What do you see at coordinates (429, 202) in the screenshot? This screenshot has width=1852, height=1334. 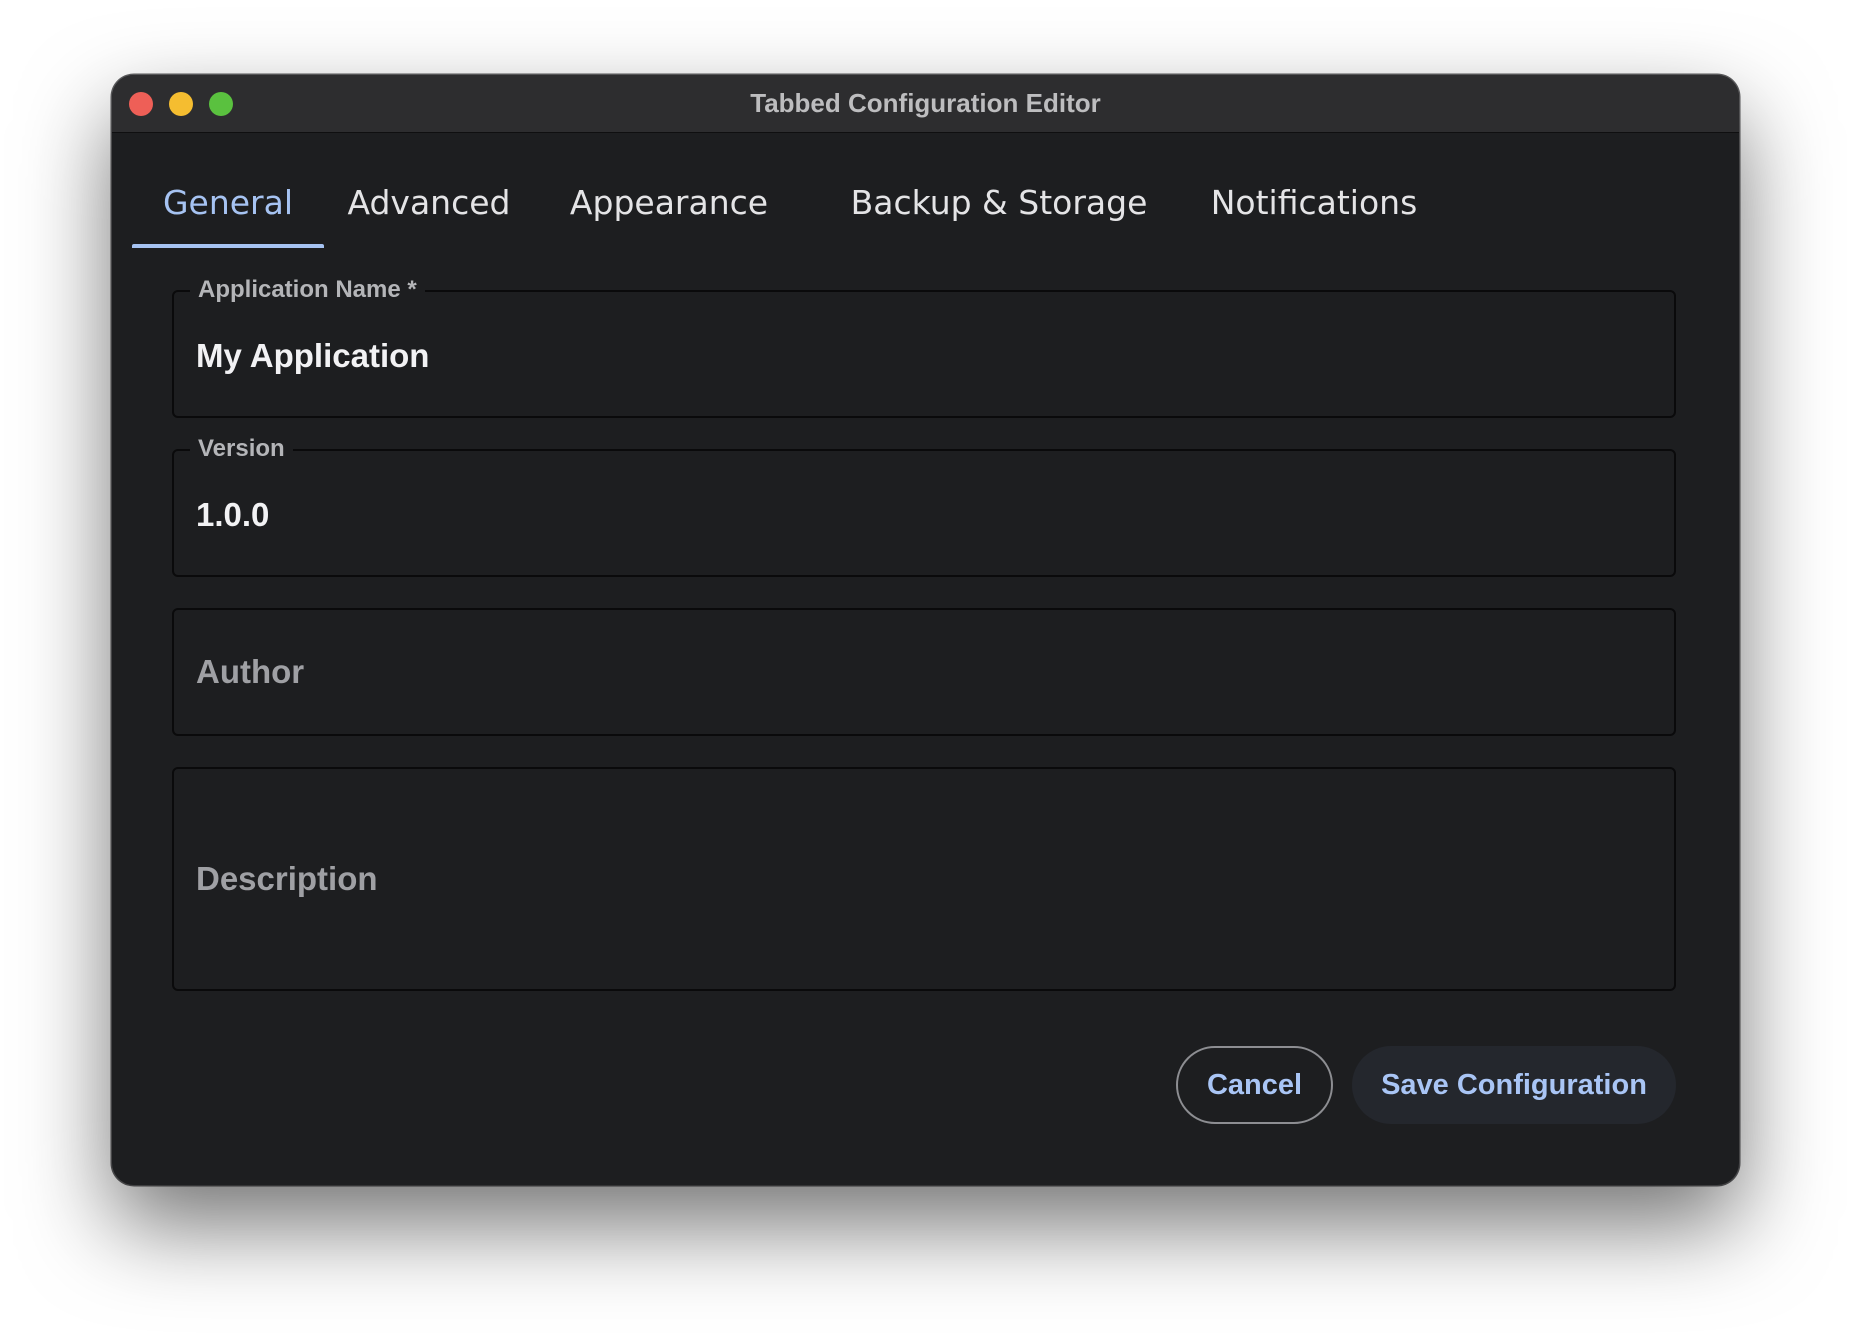 I see `tab-label: Advanced` at bounding box center [429, 202].